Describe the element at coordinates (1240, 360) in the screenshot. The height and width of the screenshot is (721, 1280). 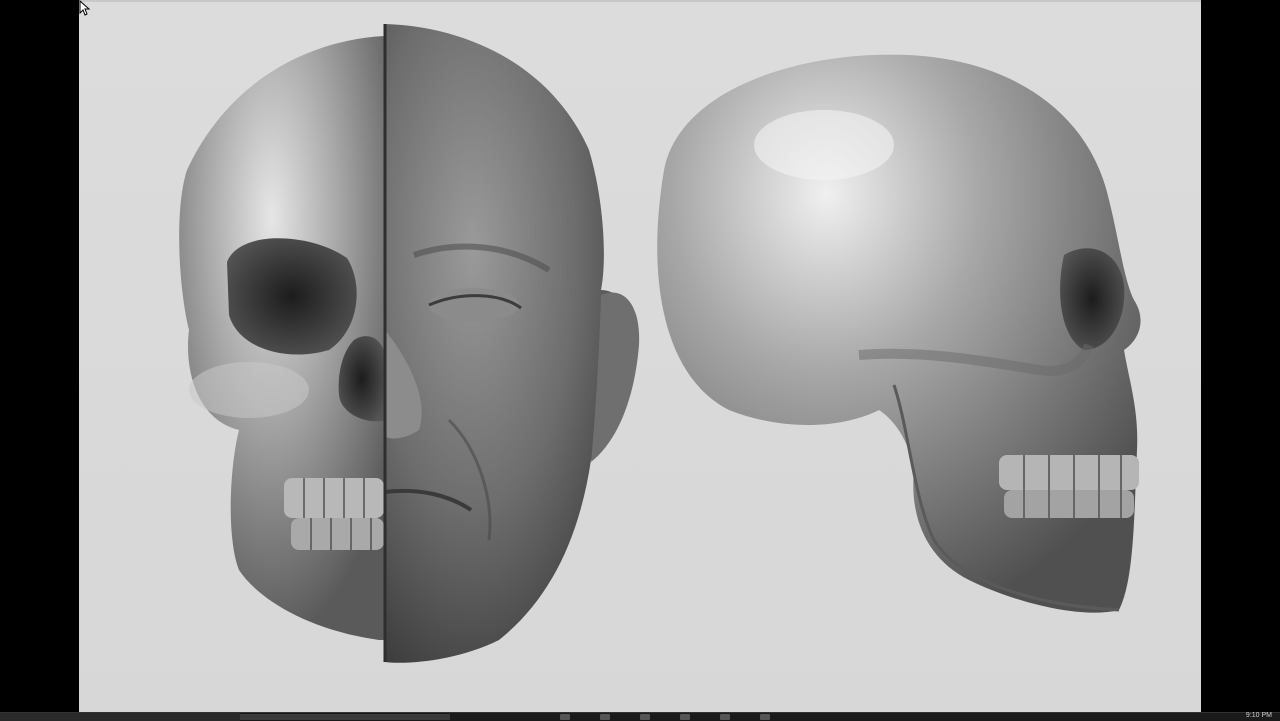
I see `letterbox-right` at that location.